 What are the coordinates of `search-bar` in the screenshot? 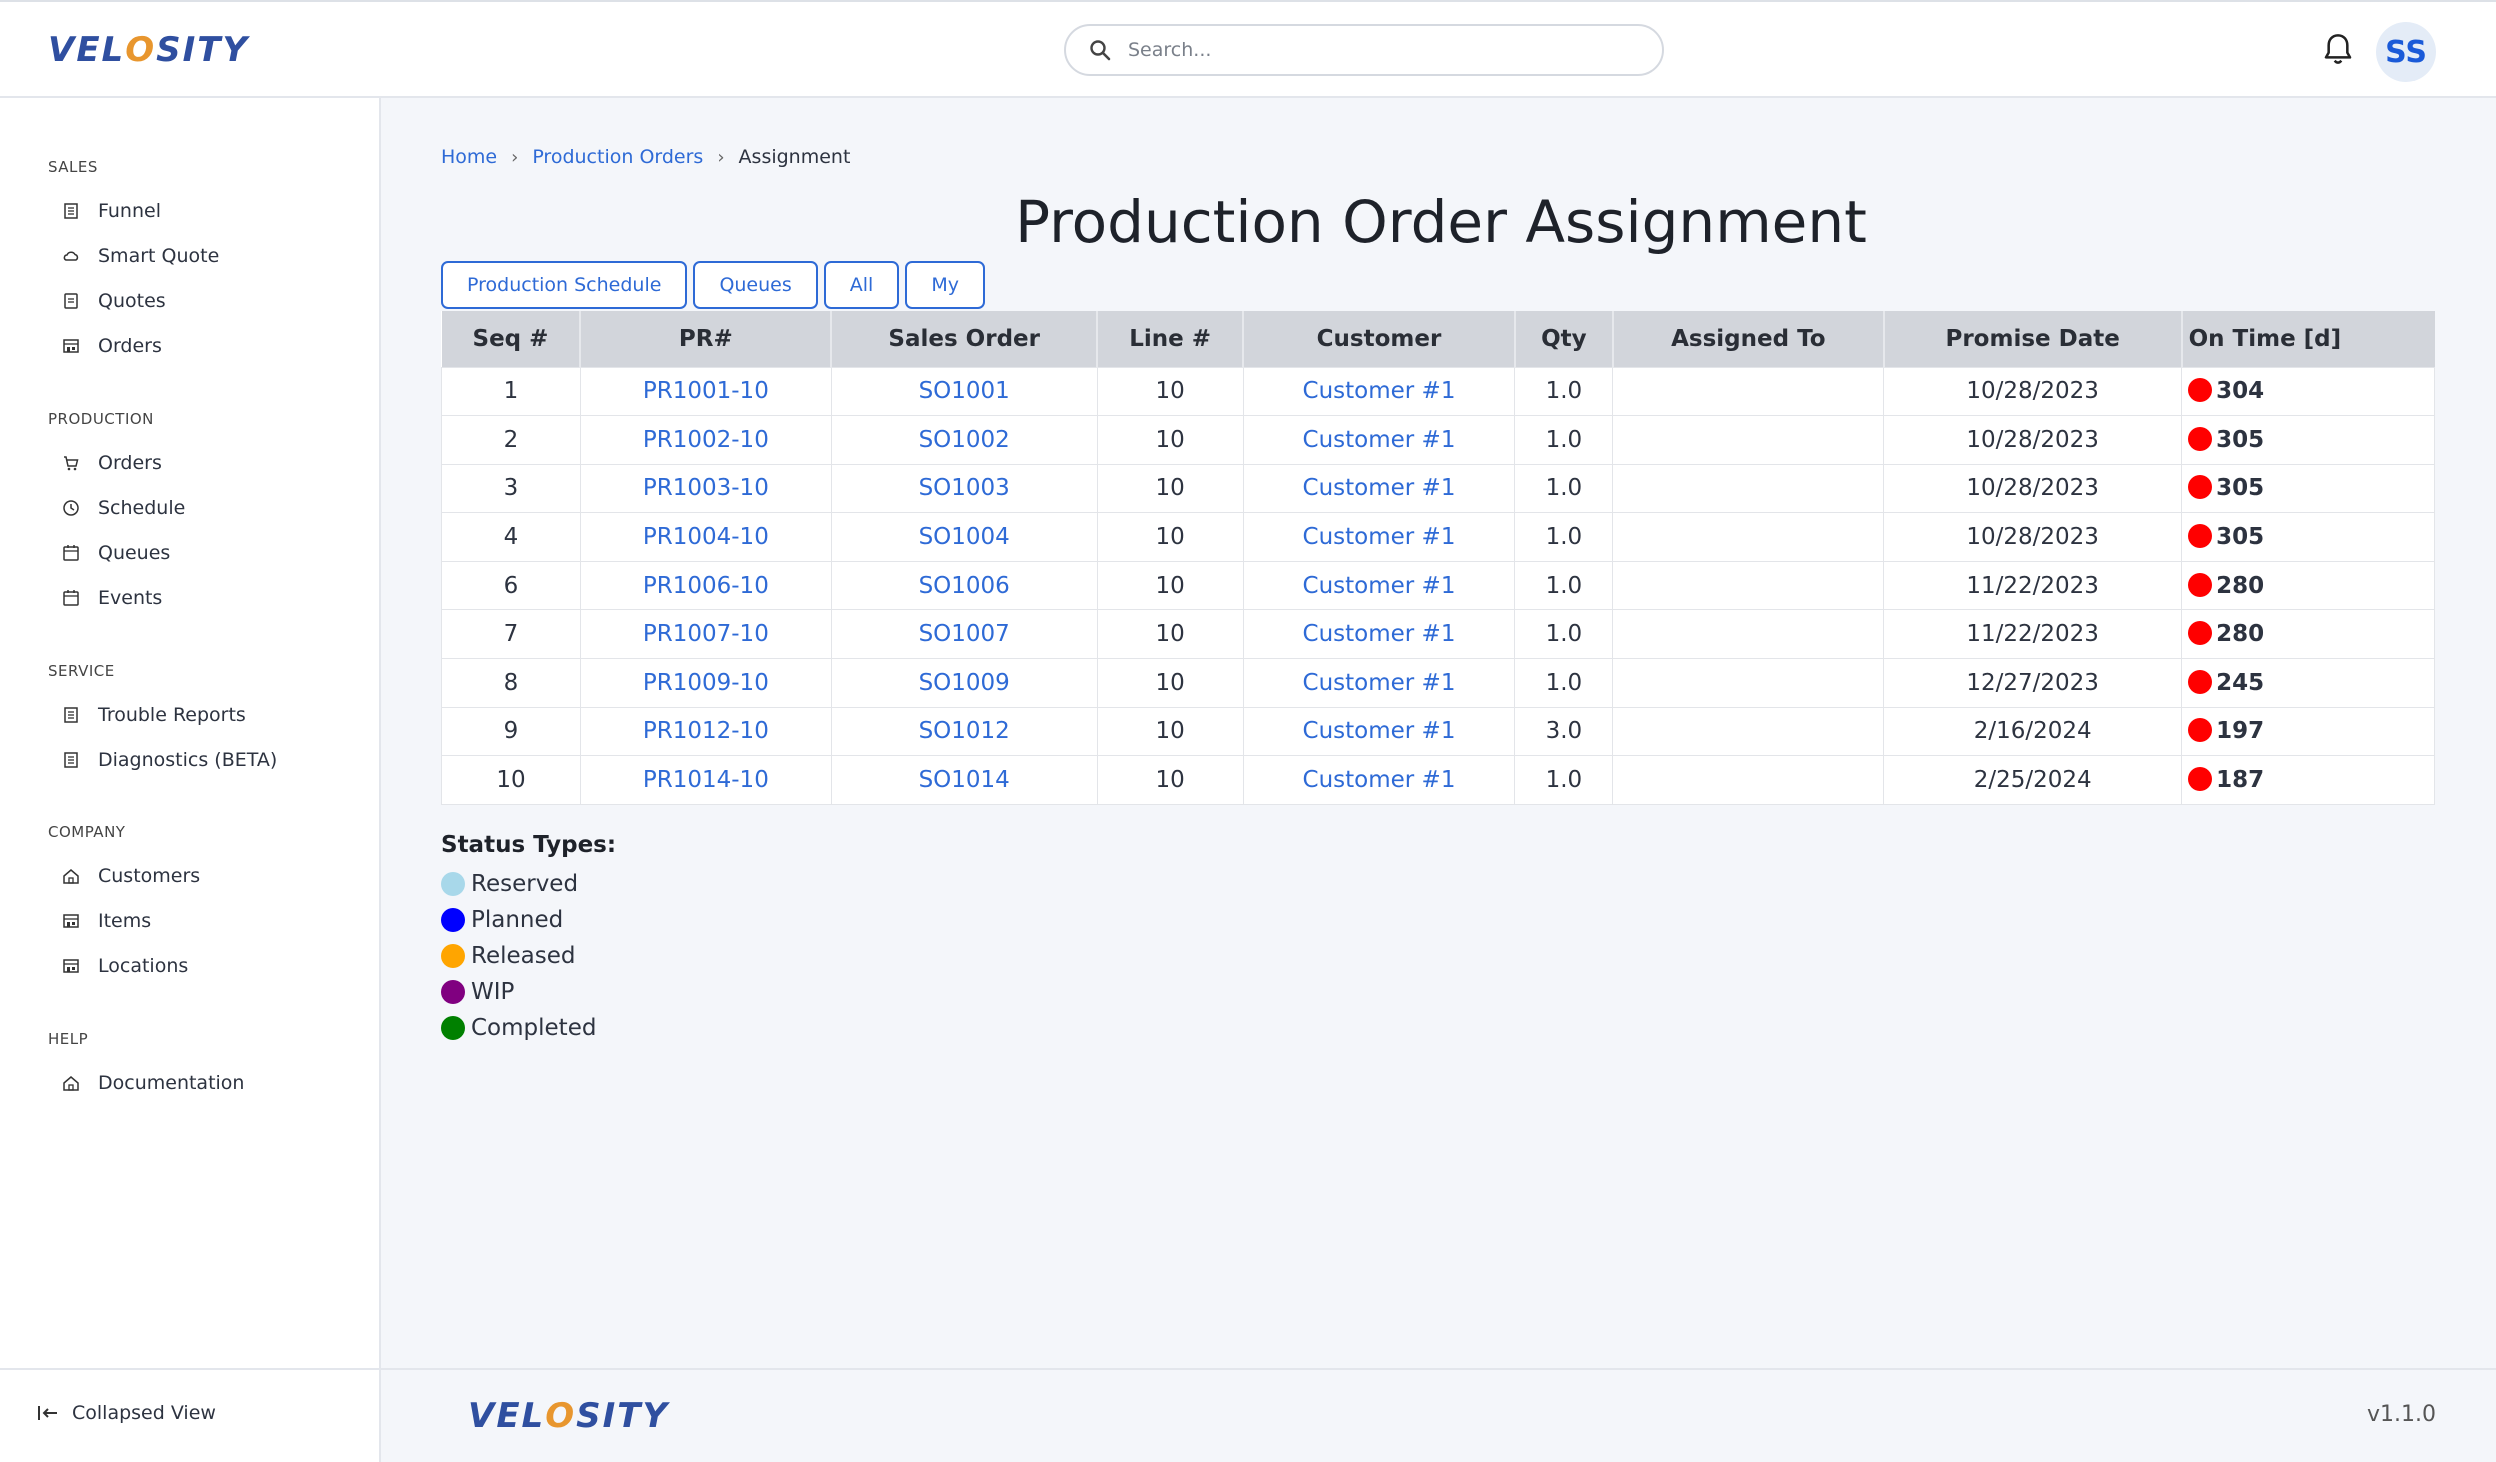 It's located at (1364, 50).